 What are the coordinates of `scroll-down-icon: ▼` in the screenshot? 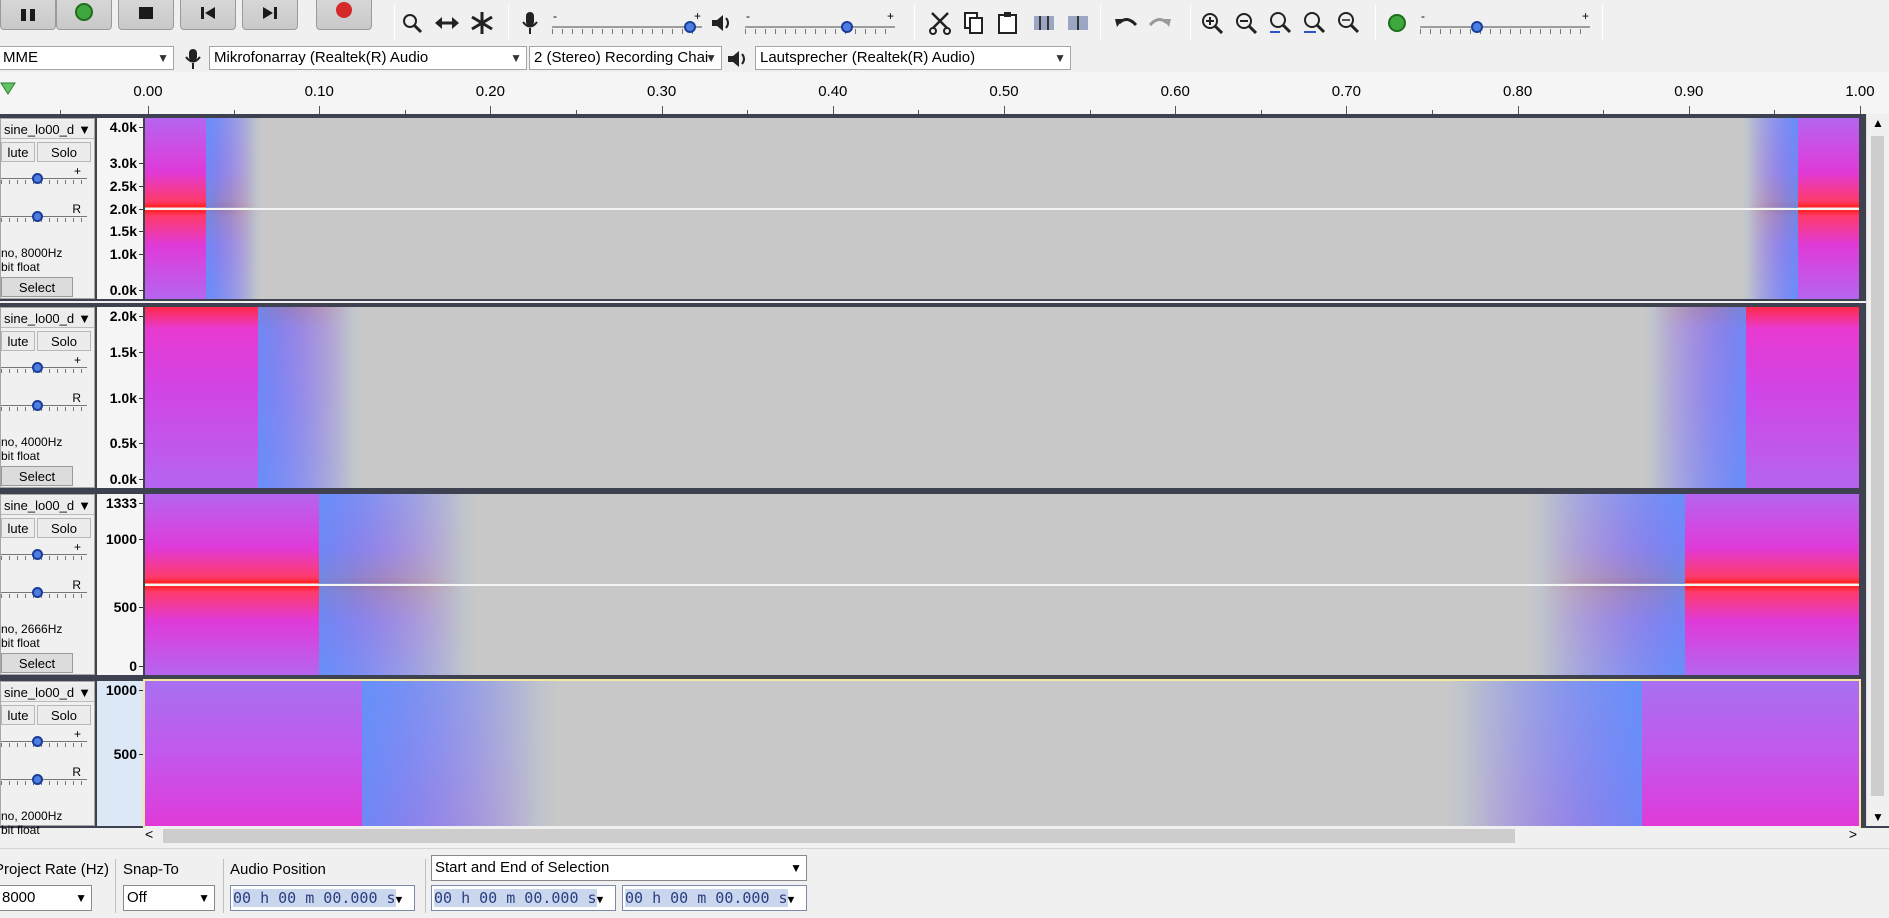 It's located at (1878, 817).